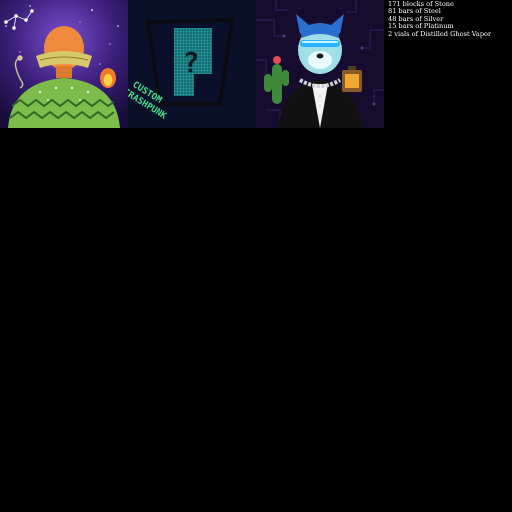  I want to click on custom-trashpunk-image: ? CUSTOM TRASHPUNK, so click(192, 64).